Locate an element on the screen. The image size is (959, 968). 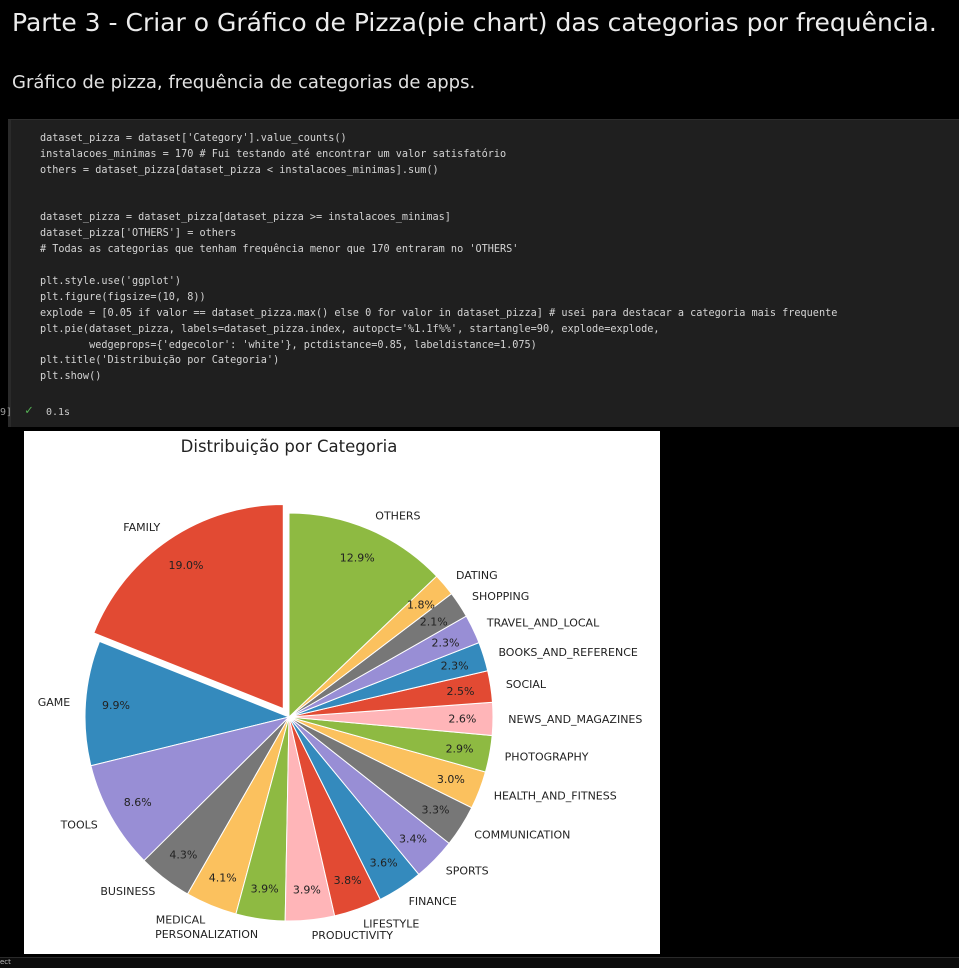
pie-category-label: FAMILY is located at coordinates (141, 527).